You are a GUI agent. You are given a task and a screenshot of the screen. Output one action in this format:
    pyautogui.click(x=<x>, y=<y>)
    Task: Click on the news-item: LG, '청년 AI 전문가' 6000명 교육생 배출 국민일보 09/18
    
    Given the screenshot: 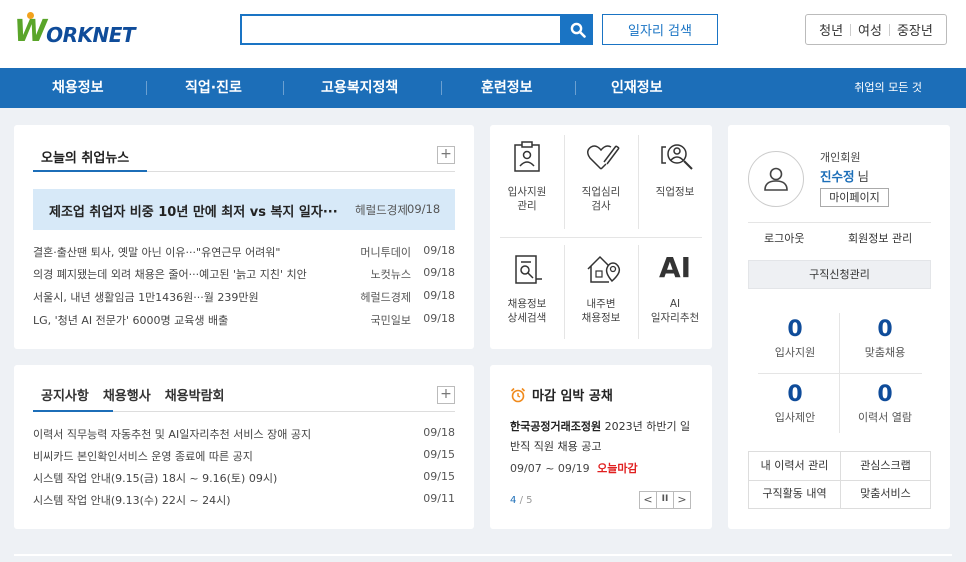 What is the action you would take?
    pyautogui.click(x=244, y=320)
    